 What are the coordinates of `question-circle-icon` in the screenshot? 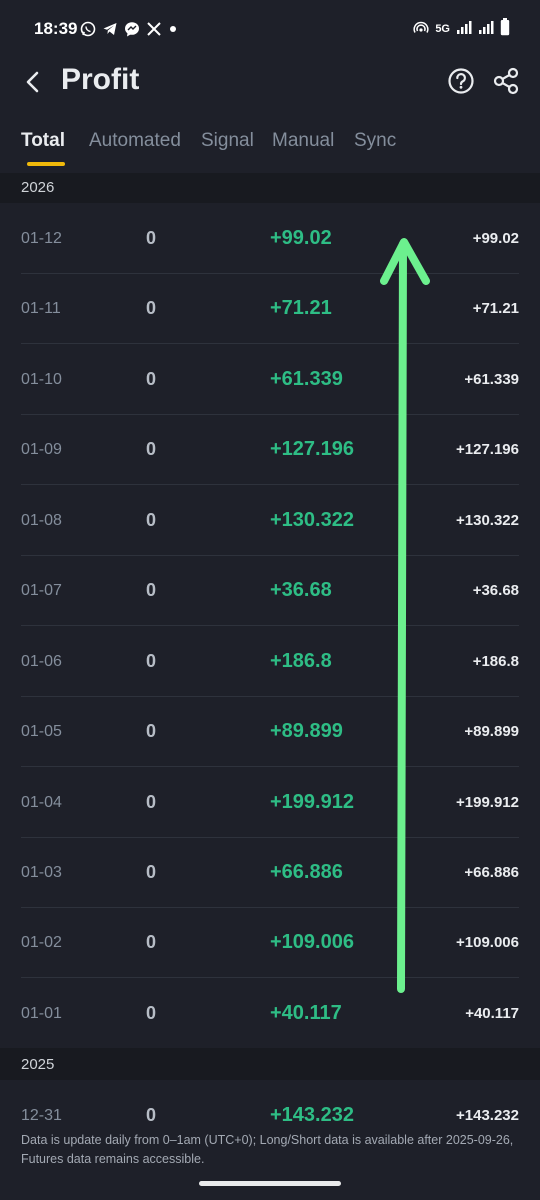 It's located at (461, 81).